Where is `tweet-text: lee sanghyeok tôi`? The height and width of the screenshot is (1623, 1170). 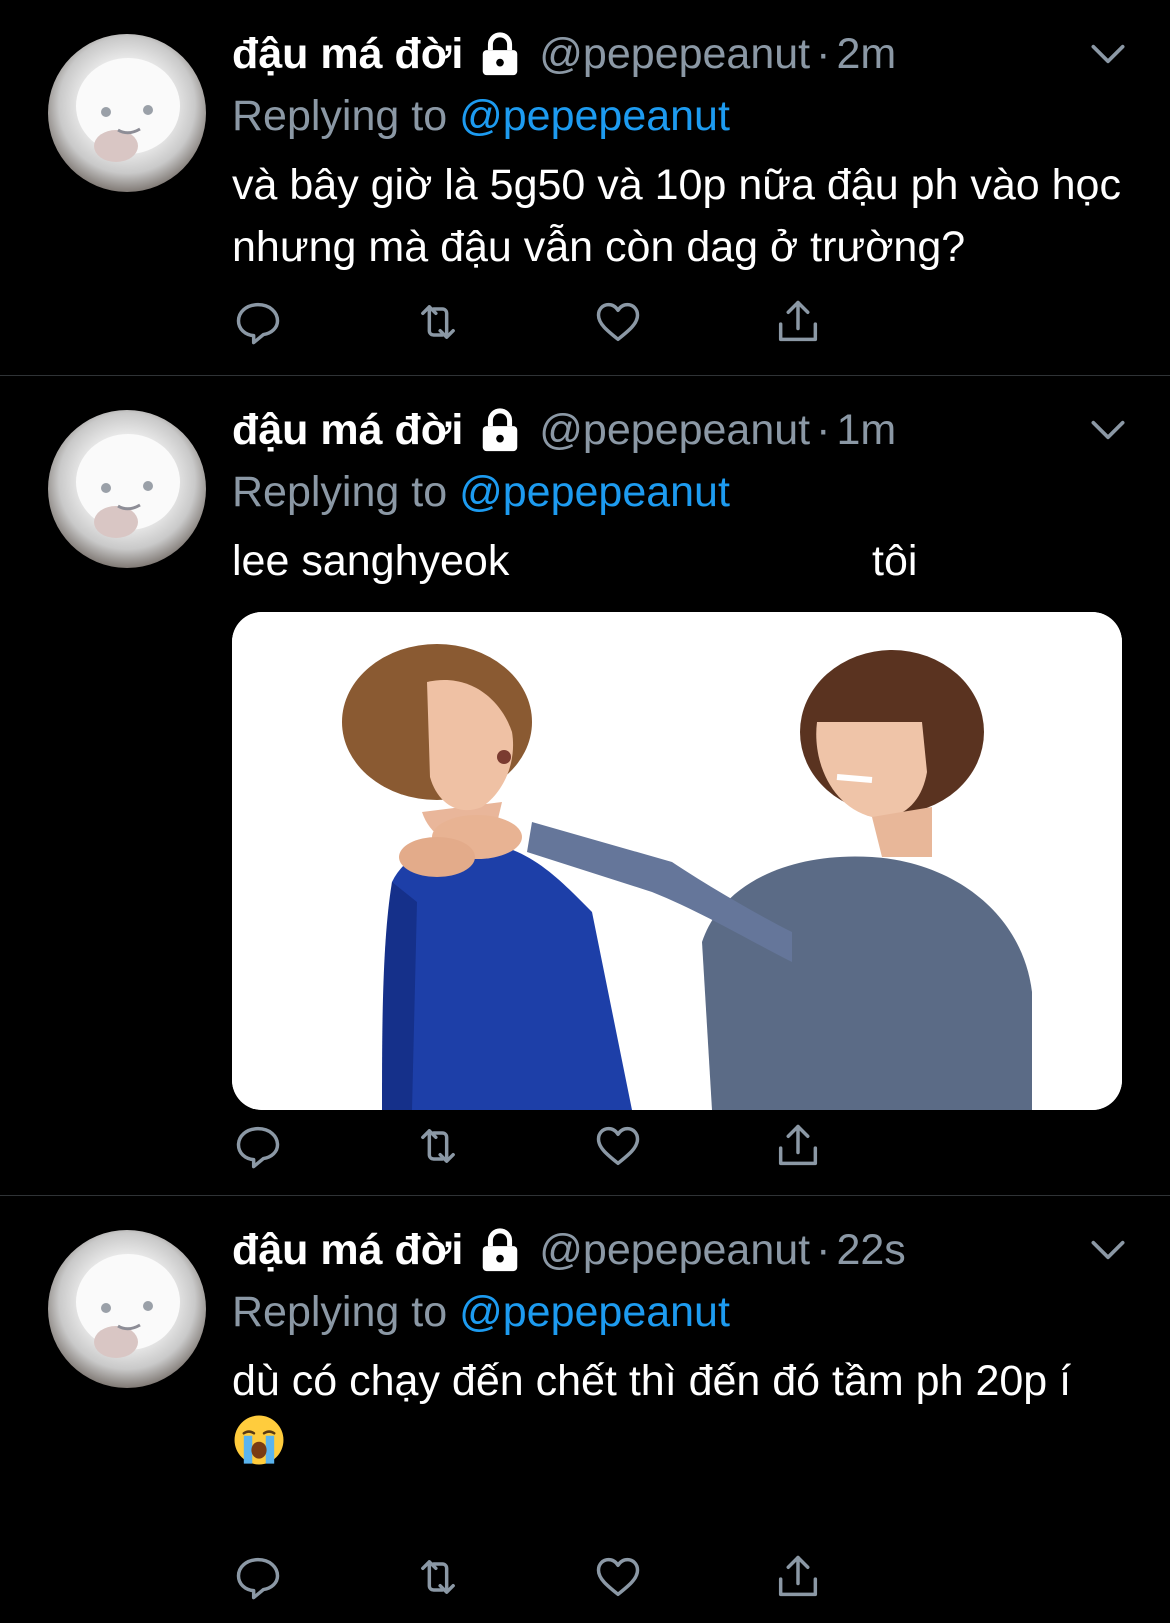 tweet-text: lee sanghyeok tôi is located at coordinates (681, 561).